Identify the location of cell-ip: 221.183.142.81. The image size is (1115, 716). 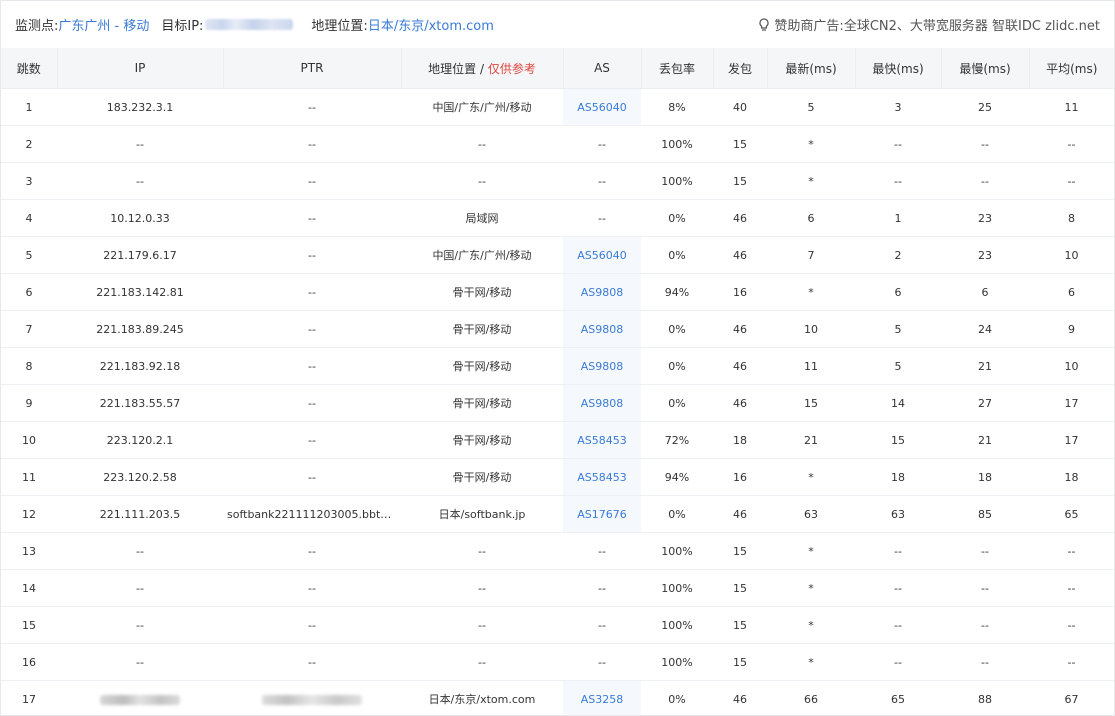
(140, 292).